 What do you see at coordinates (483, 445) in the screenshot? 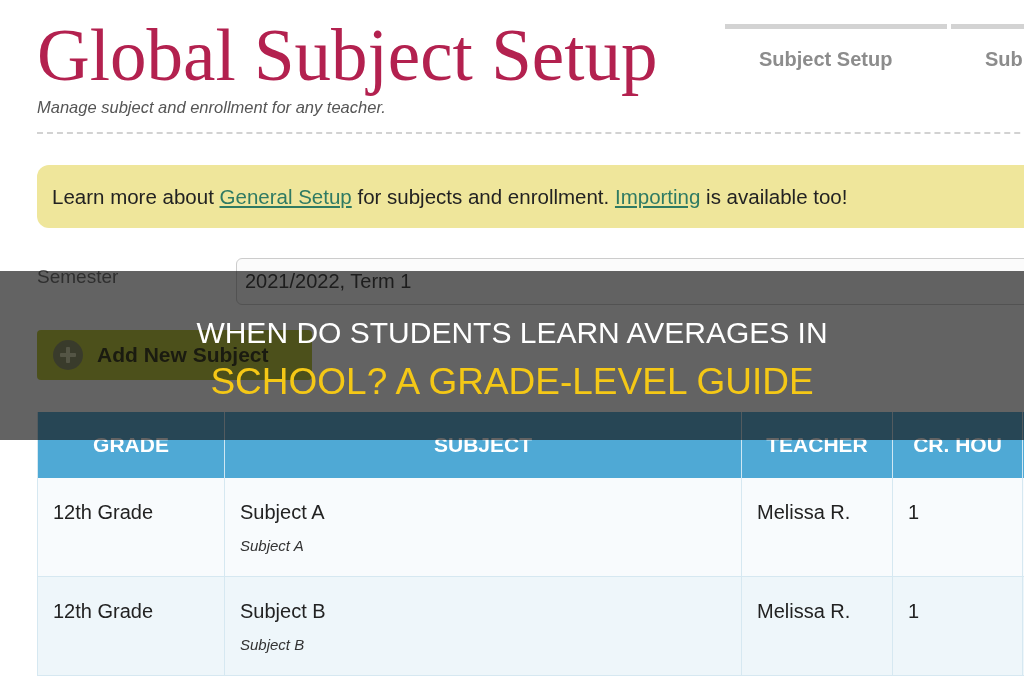
I see `column-header: SUBJECT` at bounding box center [483, 445].